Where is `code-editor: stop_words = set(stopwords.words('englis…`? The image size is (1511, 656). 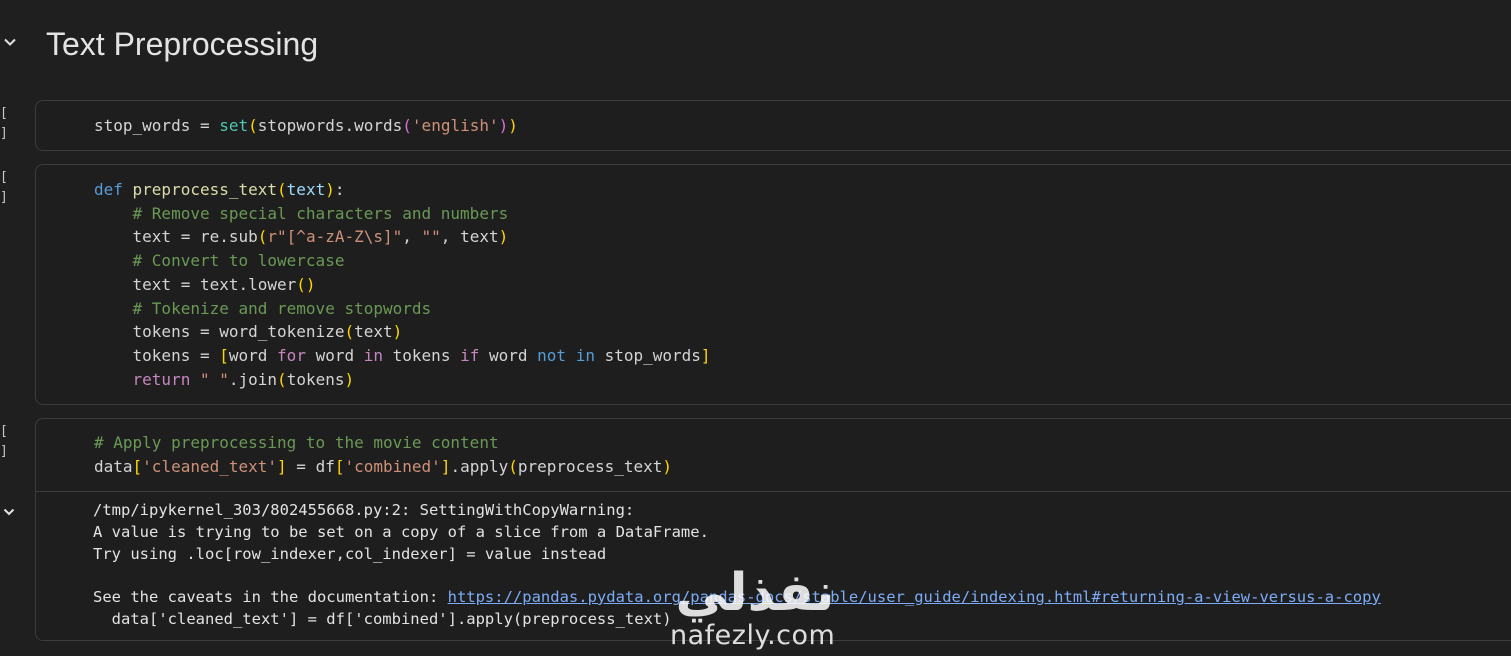
code-editor: stop_words = set(stopwords.words('englis… is located at coordinates (306, 126).